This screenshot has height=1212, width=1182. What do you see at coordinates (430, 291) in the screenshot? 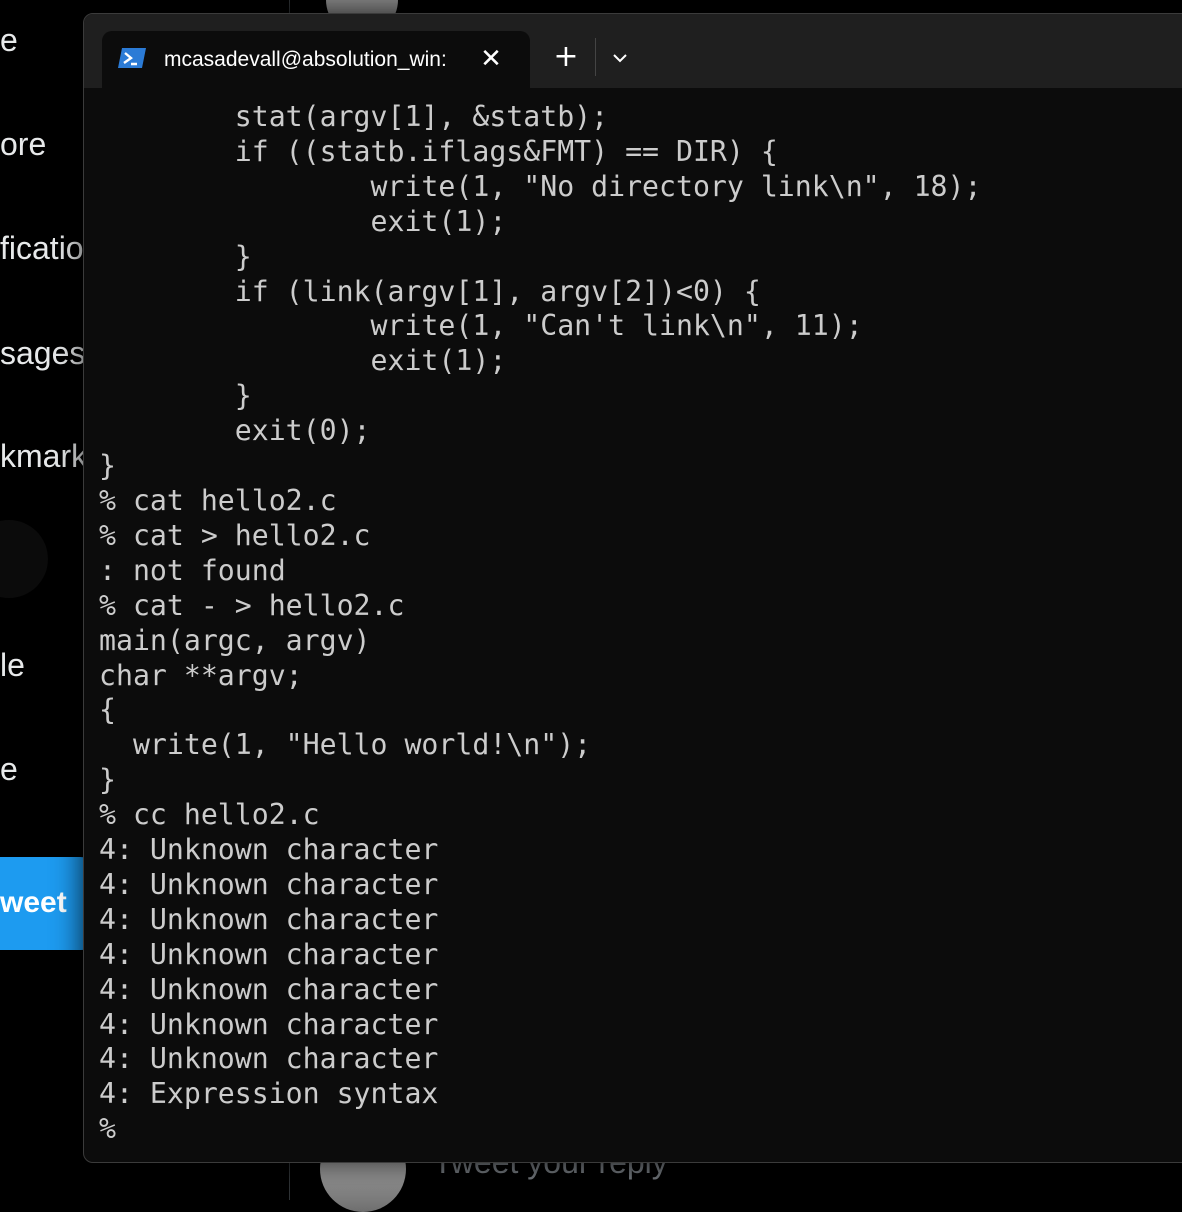
I see `terminal-line: if (link(argv[1], argv[2])<0) {` at bounding box center [430, 291].